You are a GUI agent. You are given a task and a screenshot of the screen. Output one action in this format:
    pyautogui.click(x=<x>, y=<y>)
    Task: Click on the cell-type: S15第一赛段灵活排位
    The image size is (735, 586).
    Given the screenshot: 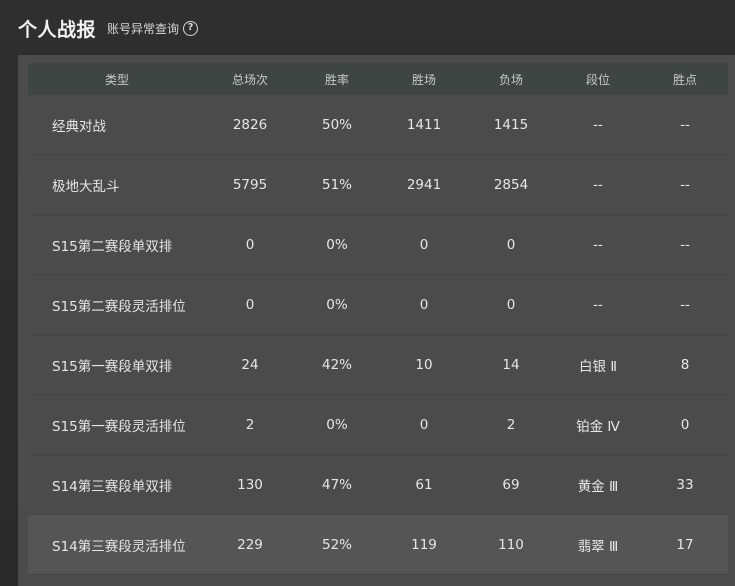 What is the action you would take?
    pyautogui.click(x=119, y=426)
    